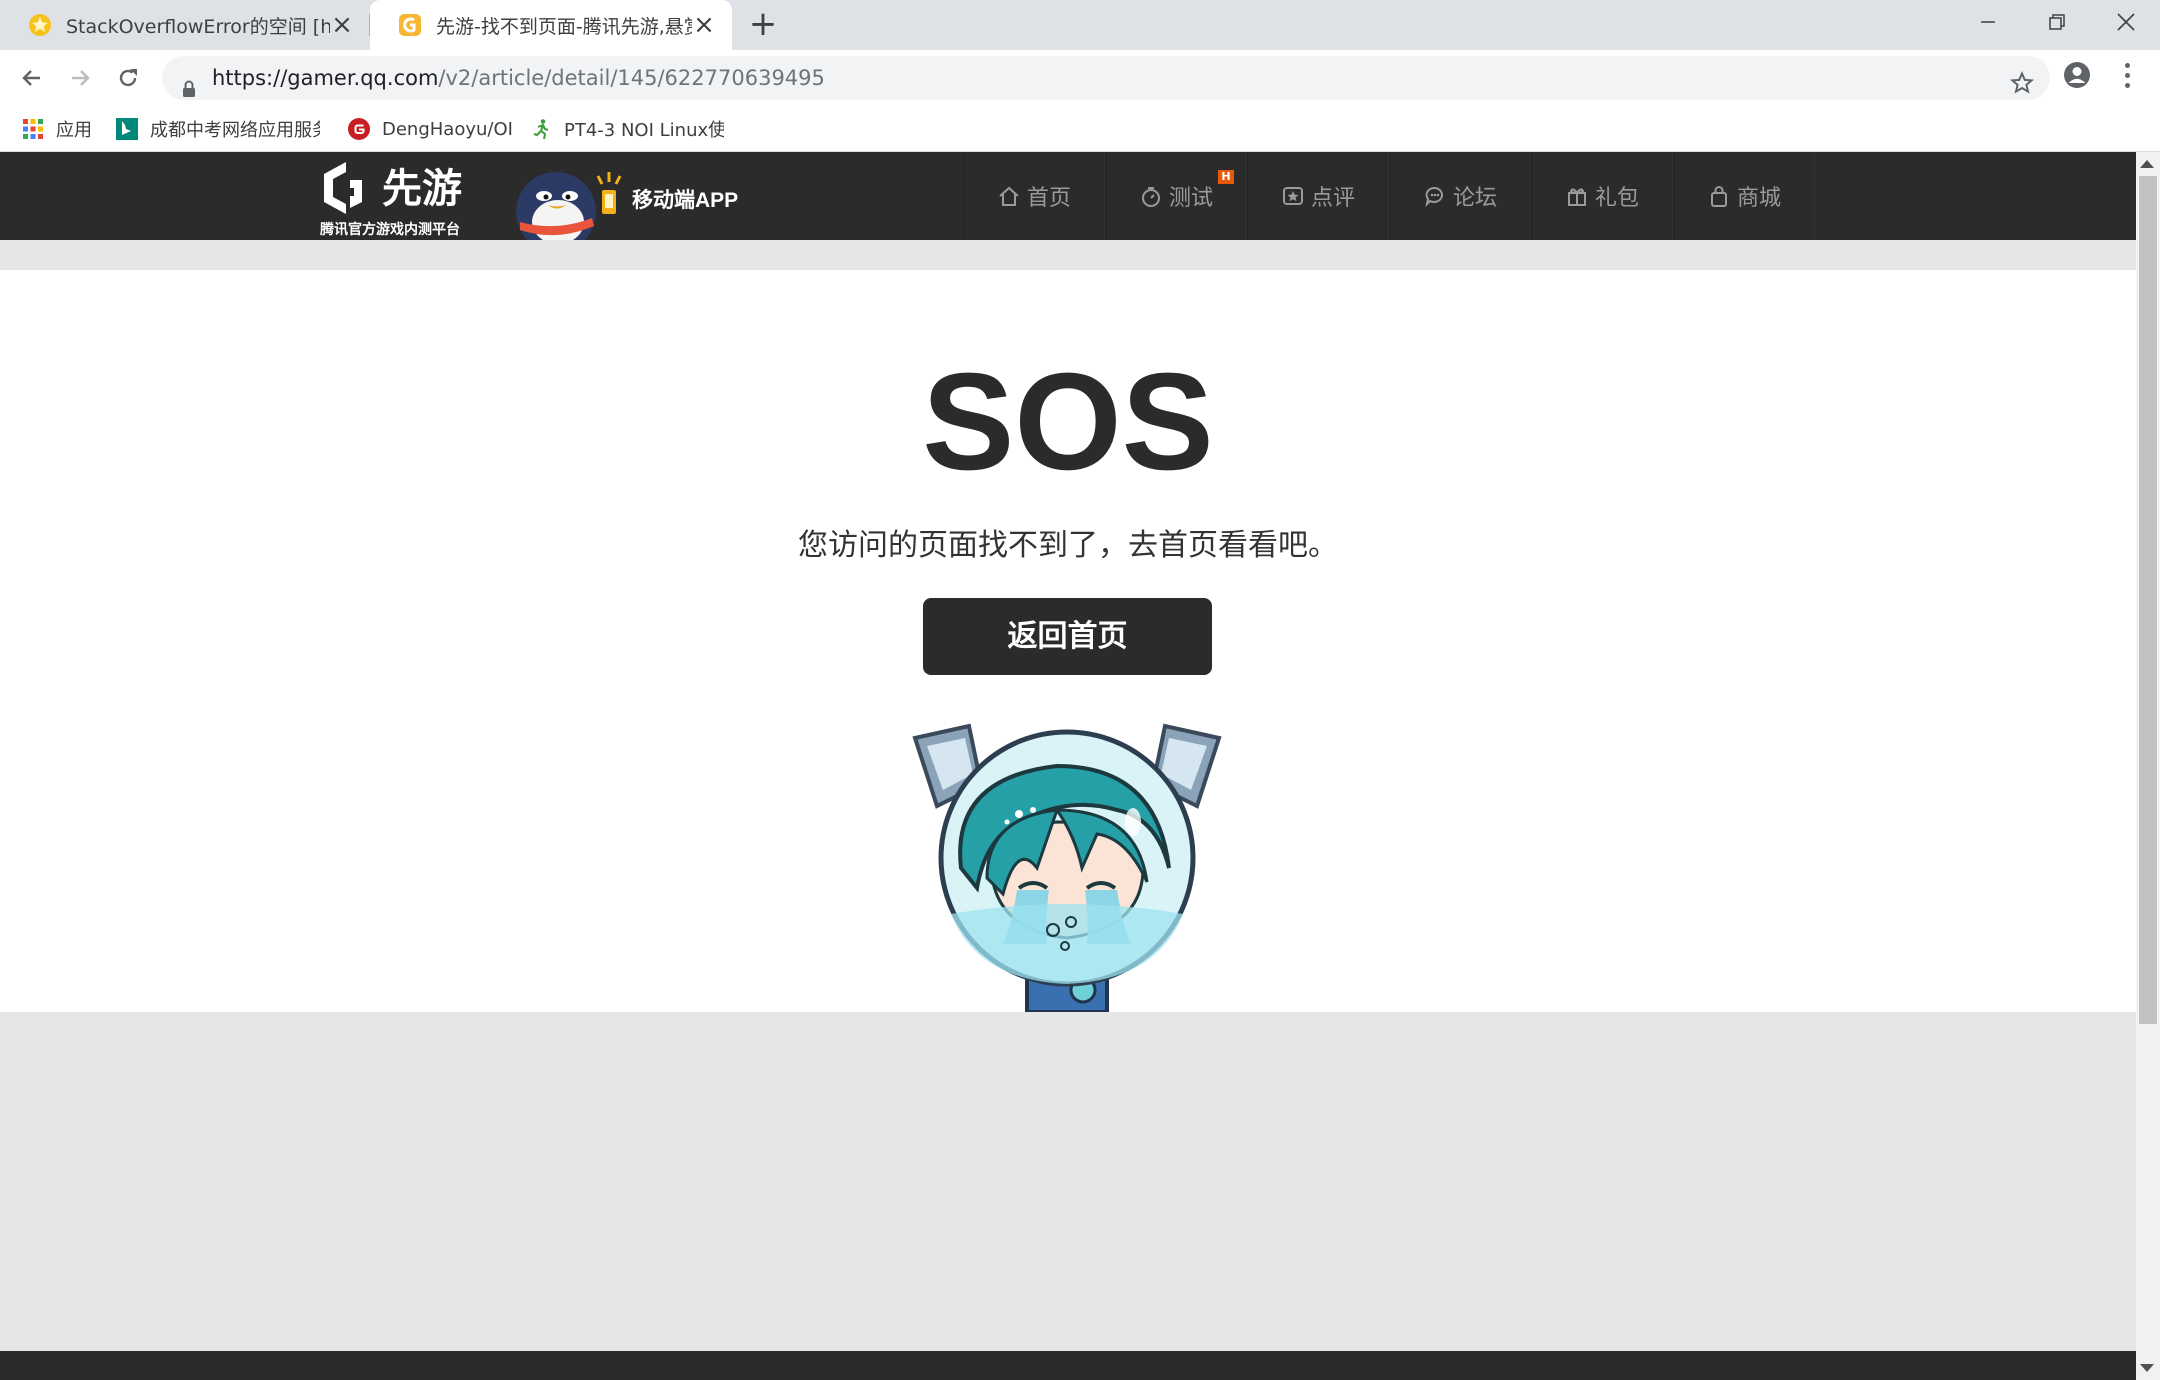  What do you see at coordinates (1332, 198) in the screenshot?
I see `nav-label: 点评` at bounding box center [1332, 198].